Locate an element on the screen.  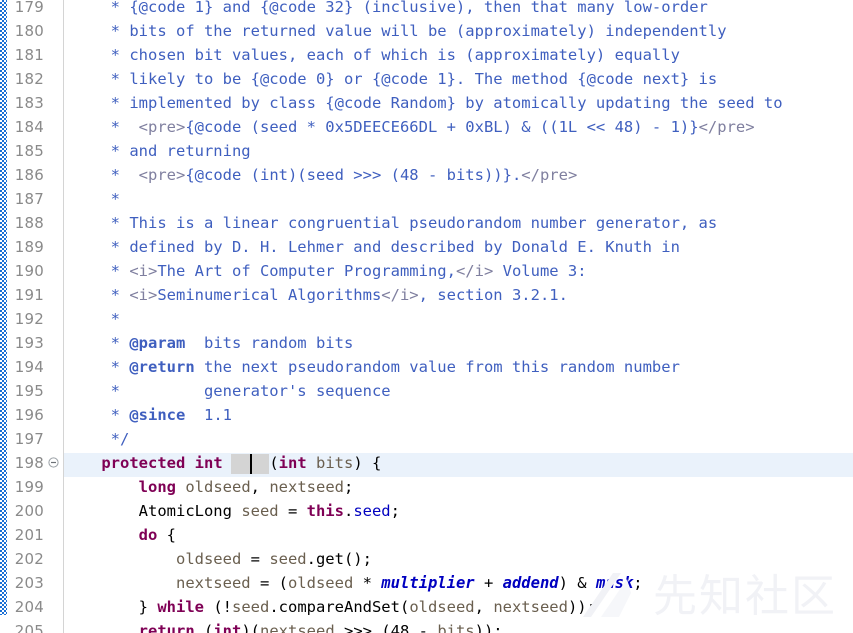
code-token-javadoc: bits random bits is located at coordinates (269, 343).